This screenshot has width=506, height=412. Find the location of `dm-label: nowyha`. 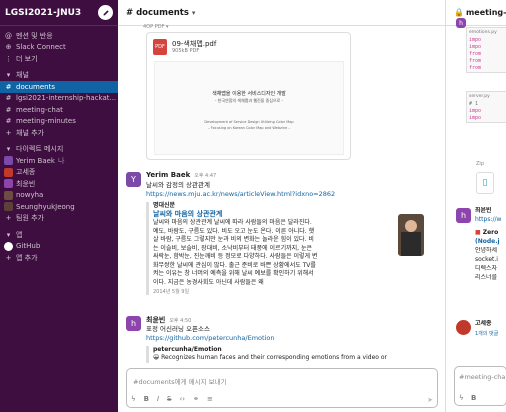

dm-label: nowyha is located at coordinates (30, 195).